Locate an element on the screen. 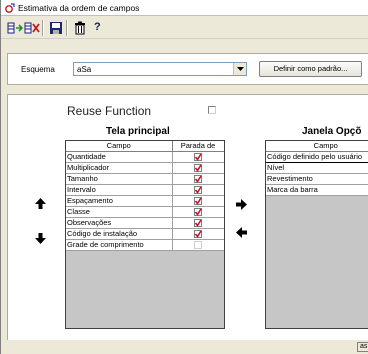 The height and width of the screenshot is (354, 368). arrow-down-icon is located at coordinates (40, 238).